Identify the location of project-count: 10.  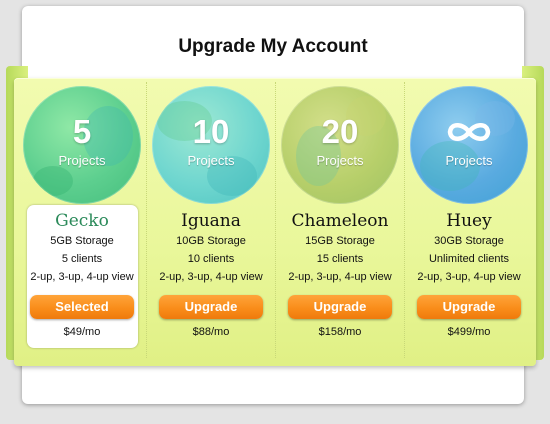
(211, 131).